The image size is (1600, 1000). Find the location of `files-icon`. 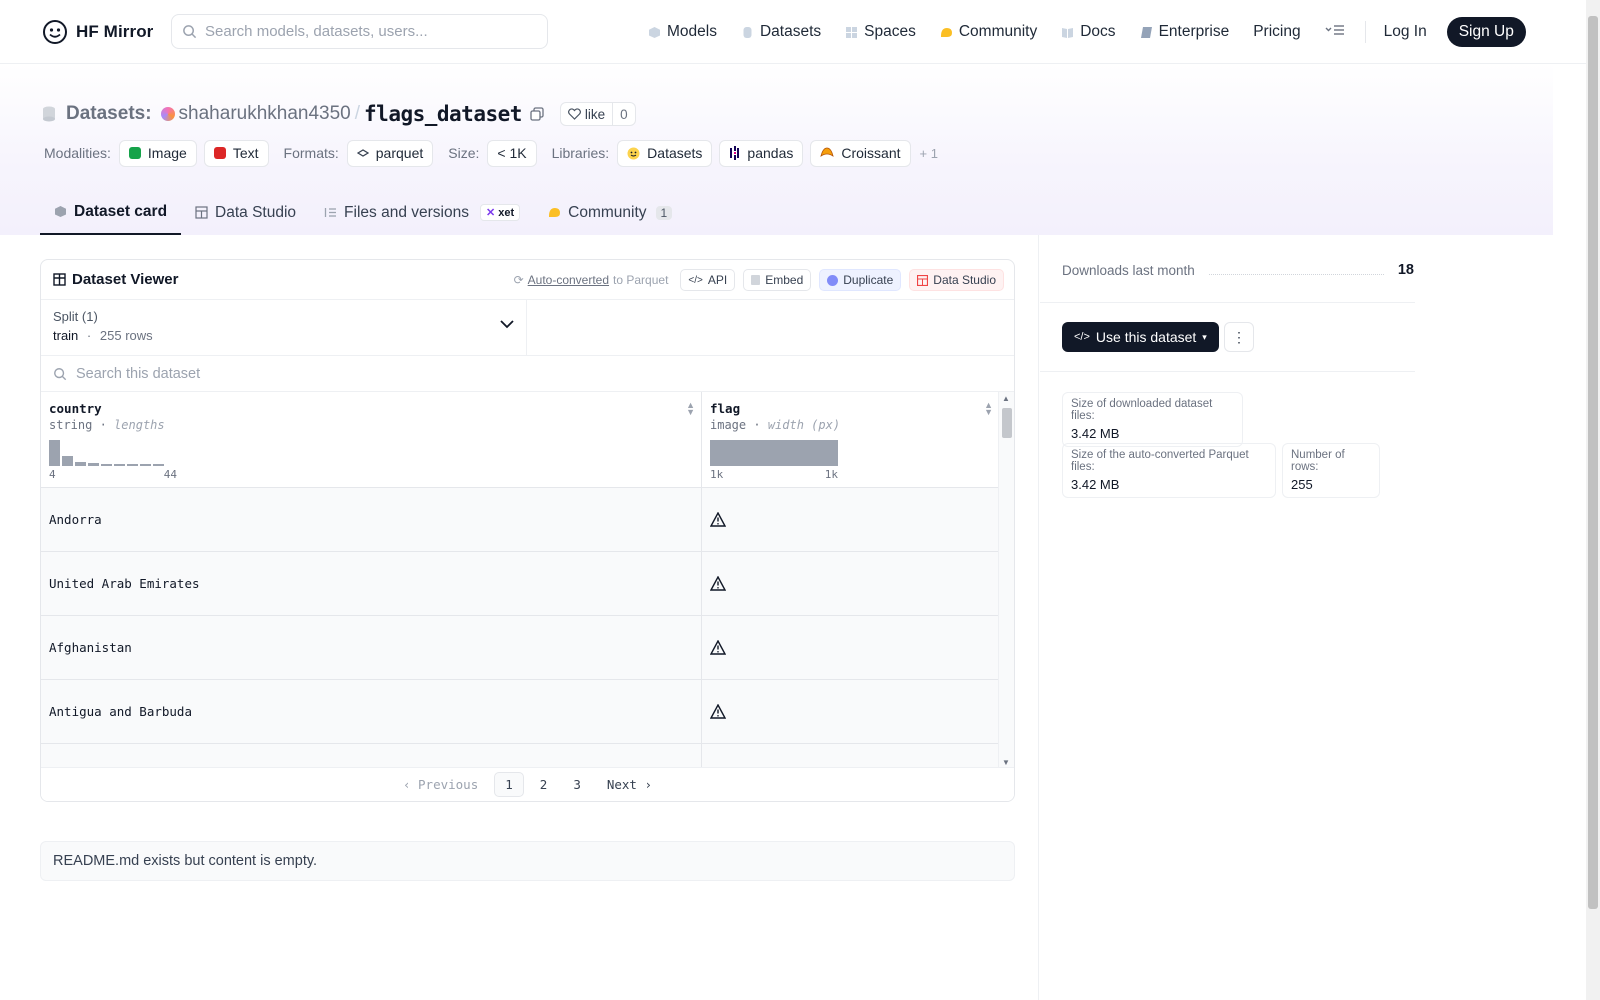

files-icon is located at coordinates (330, 212).